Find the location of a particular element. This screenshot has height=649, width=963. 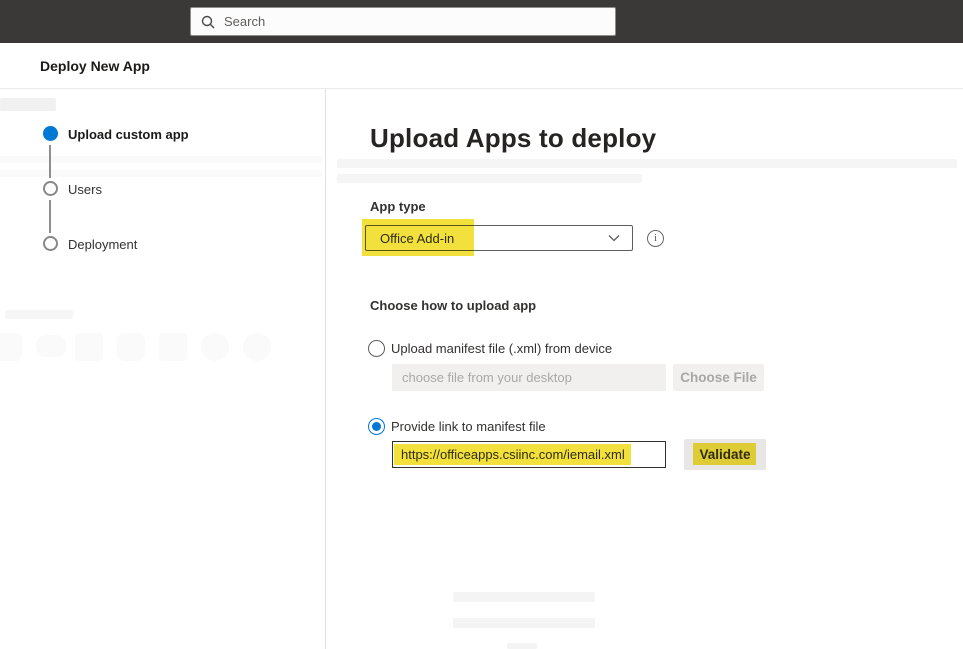

ghost-heading-top-left is located at coordinates (28, 104).